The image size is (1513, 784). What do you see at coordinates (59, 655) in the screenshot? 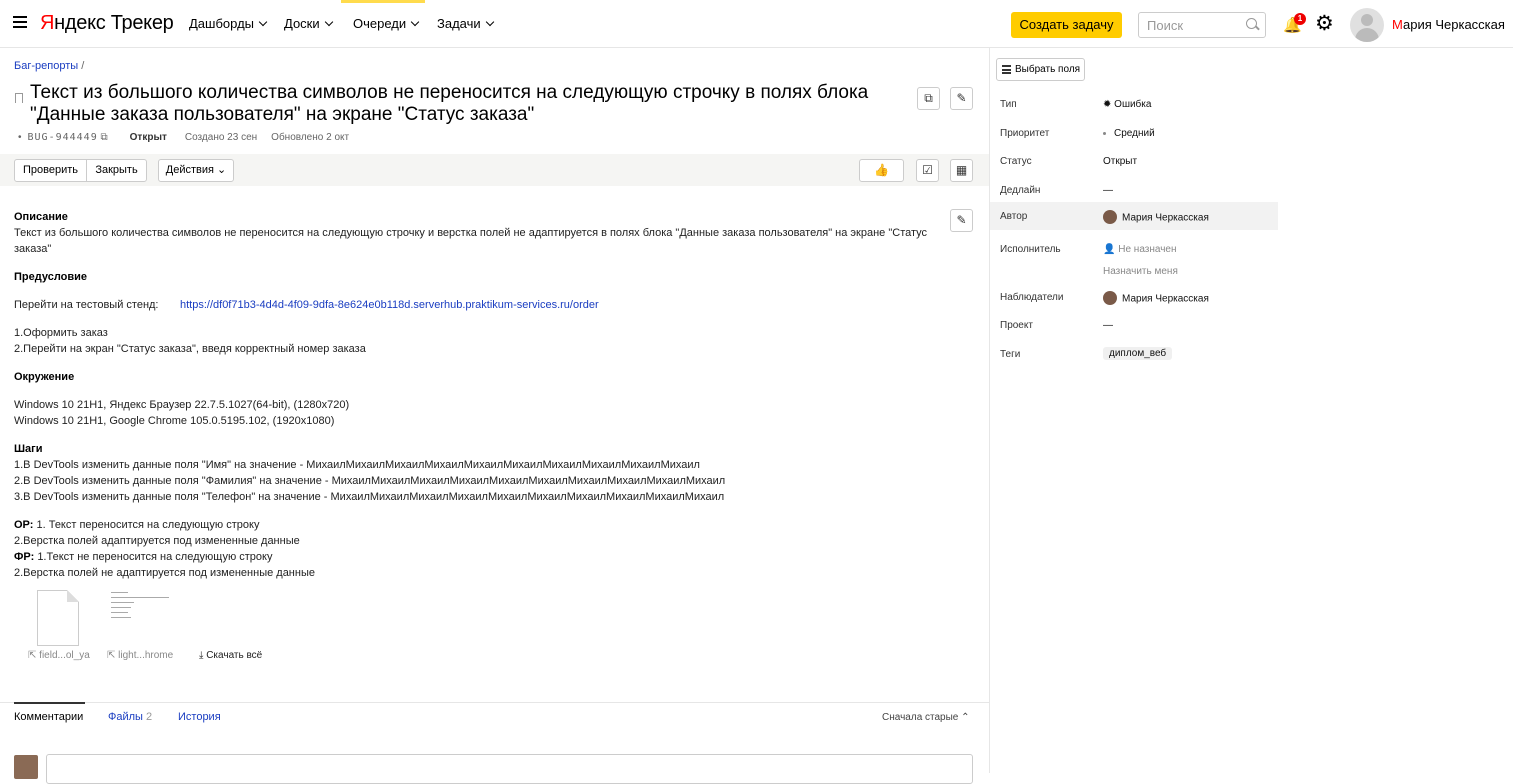
I see `attachment-name: ⇱ field...ol_ya` at bounding box center [59, 655].